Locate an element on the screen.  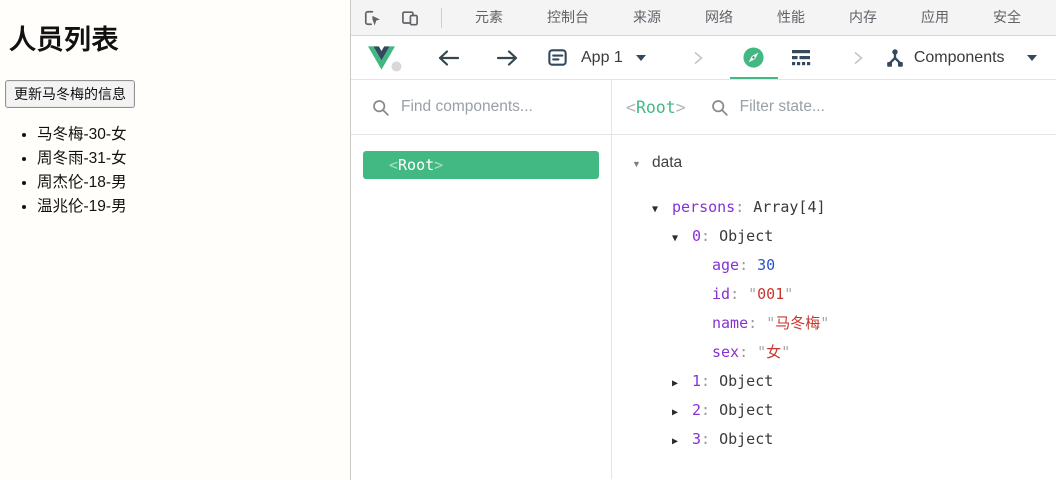
state-key: name is located at coordinates (730, 323).